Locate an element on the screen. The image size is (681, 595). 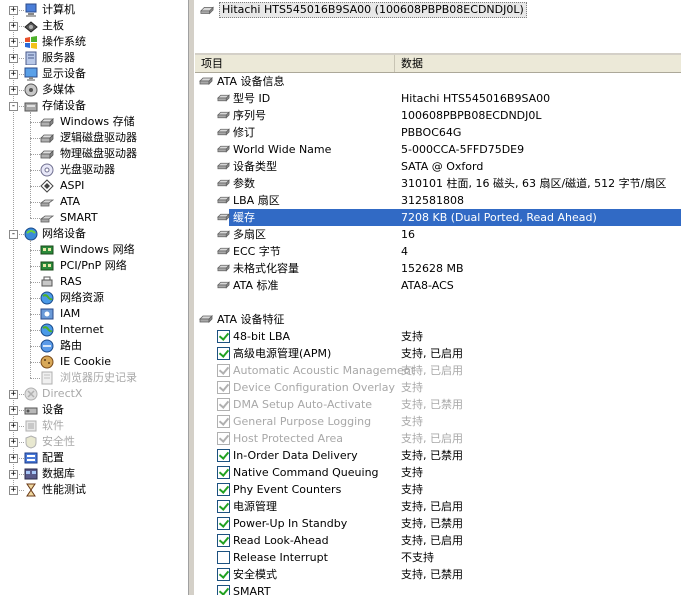
vertical-splitter is located at coordinates (191, 297).